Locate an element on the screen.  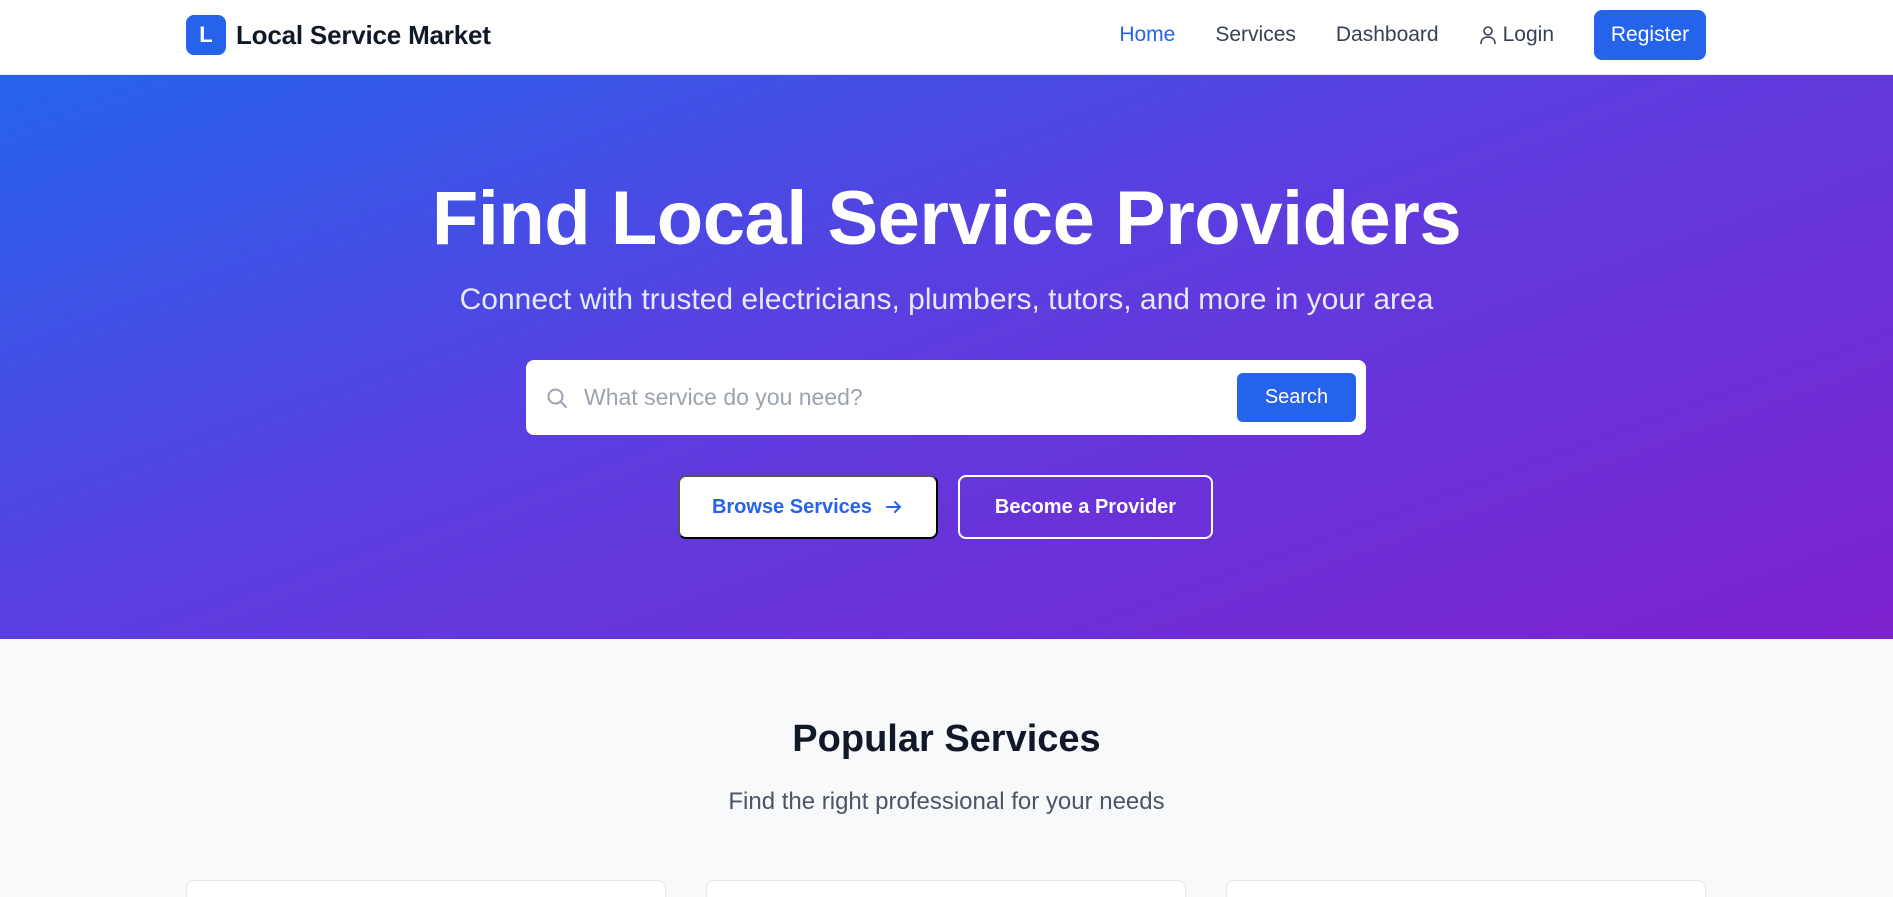
arrow-right-icon is located at coordinates (894, 507).